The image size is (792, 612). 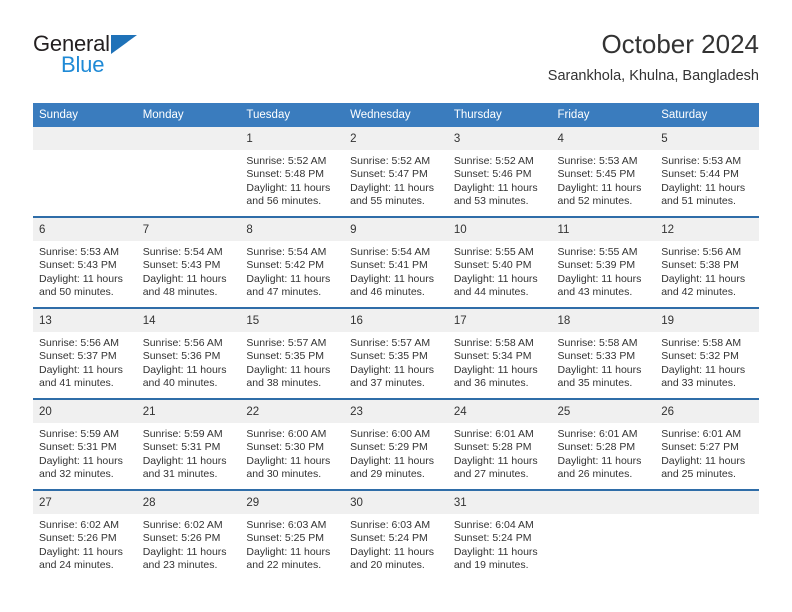 I want to click on day-number: 24, so click(x=499, y=411).